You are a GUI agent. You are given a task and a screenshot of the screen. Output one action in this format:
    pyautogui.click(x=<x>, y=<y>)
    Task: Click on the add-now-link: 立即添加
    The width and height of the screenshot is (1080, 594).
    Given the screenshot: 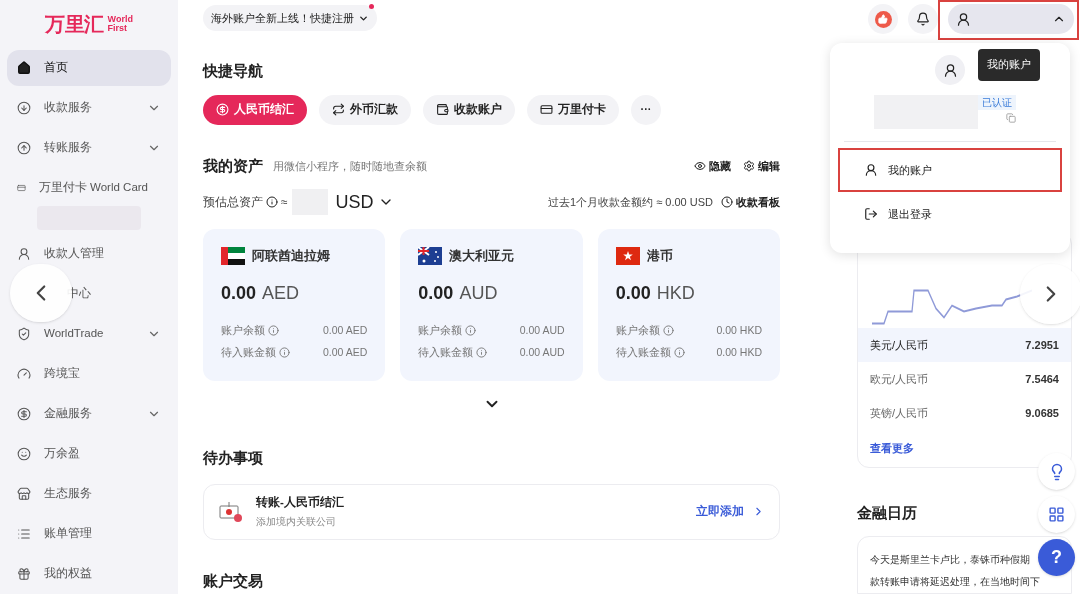 What is the action you would take?
    pyautogui.click(x=730, y=511)
    